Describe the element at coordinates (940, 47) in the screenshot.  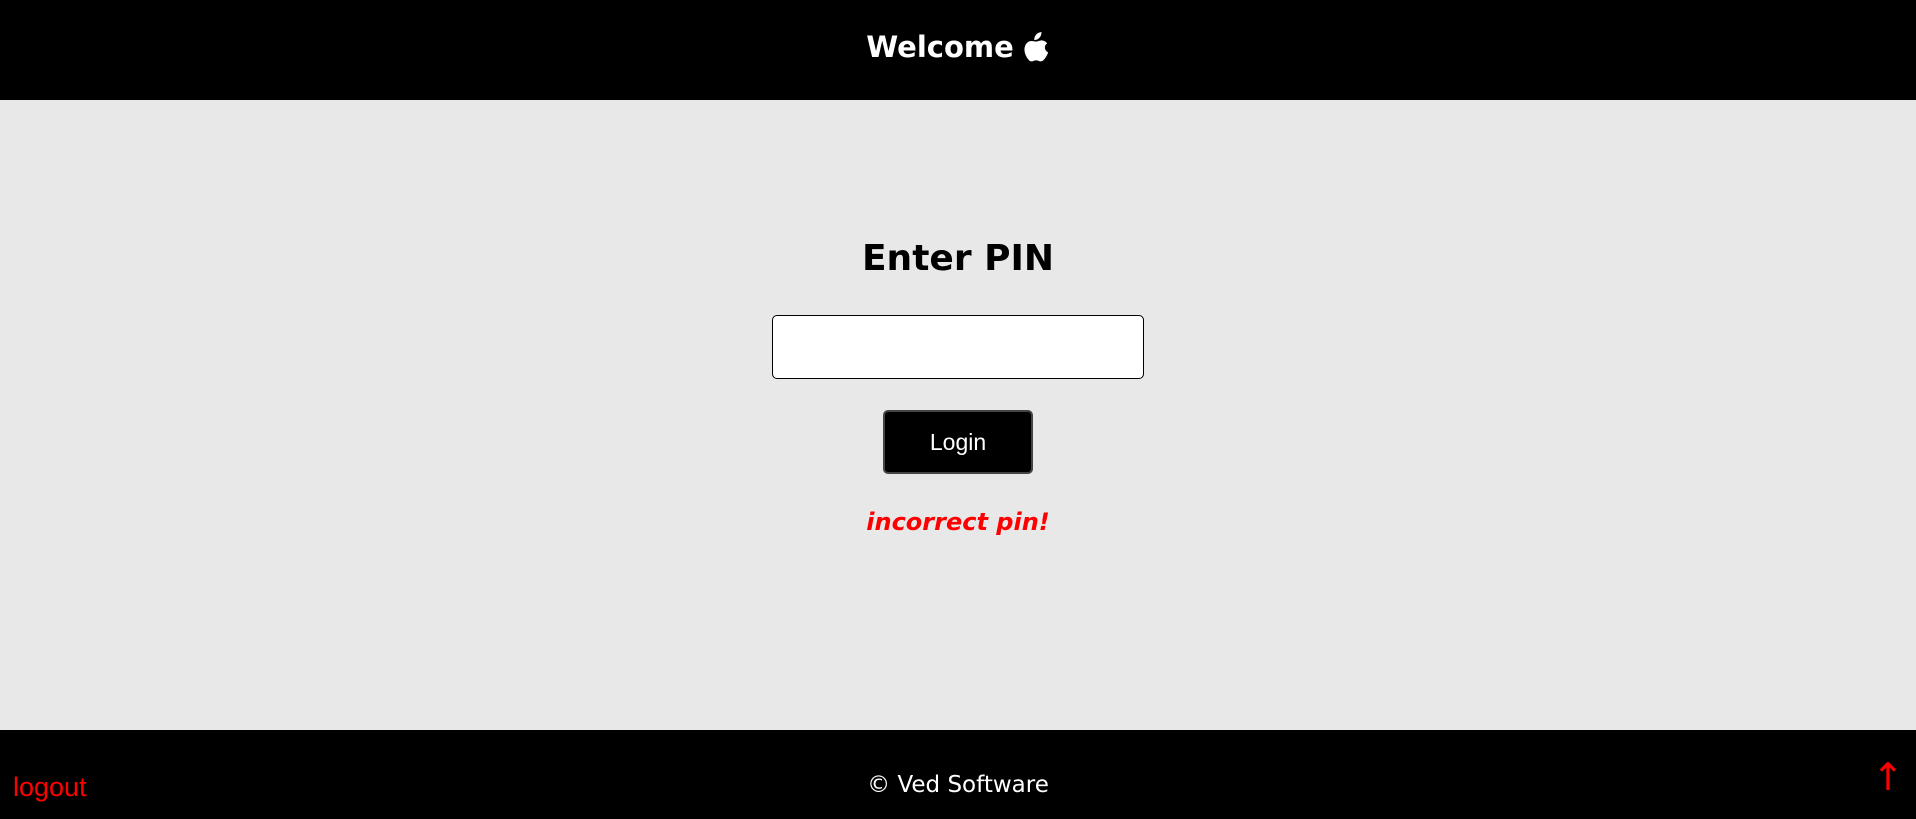
I see `welcome-title-text: Welcome` at that location.